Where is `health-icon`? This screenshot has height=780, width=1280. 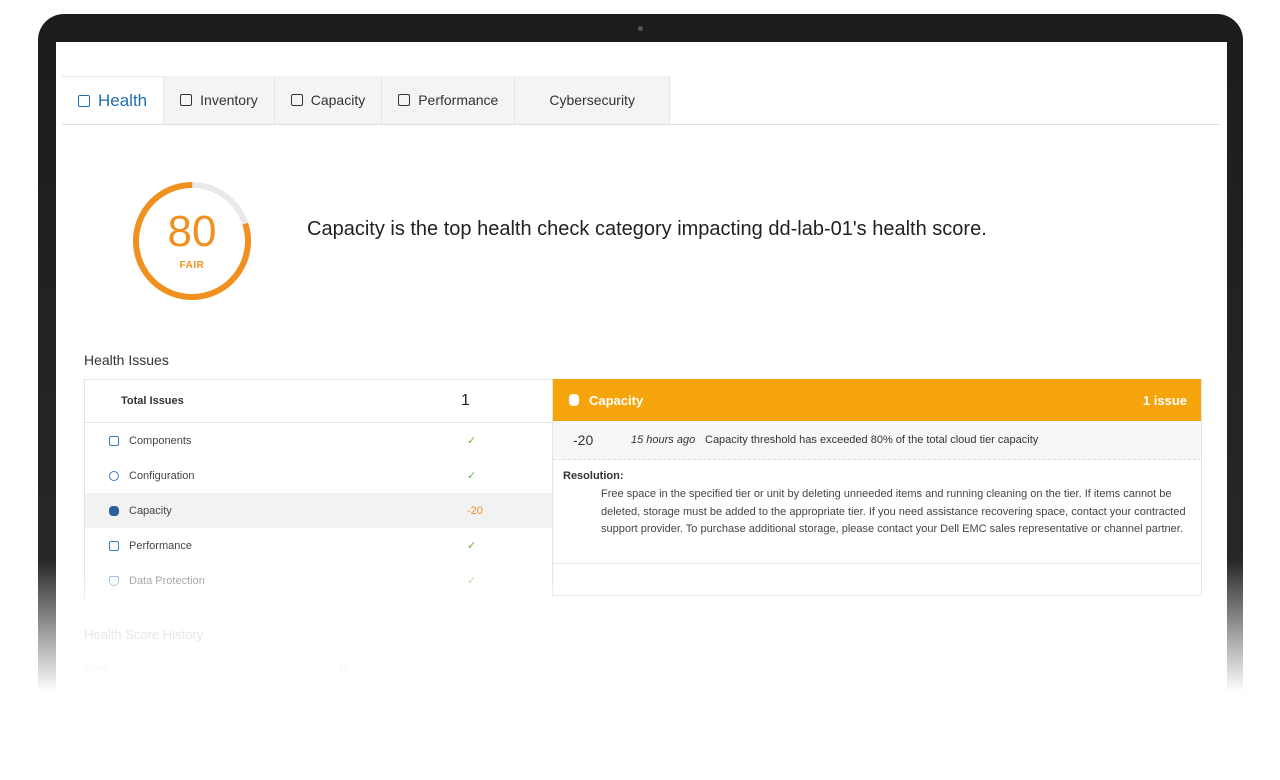 health-icon is located at coordinates (84, 100).